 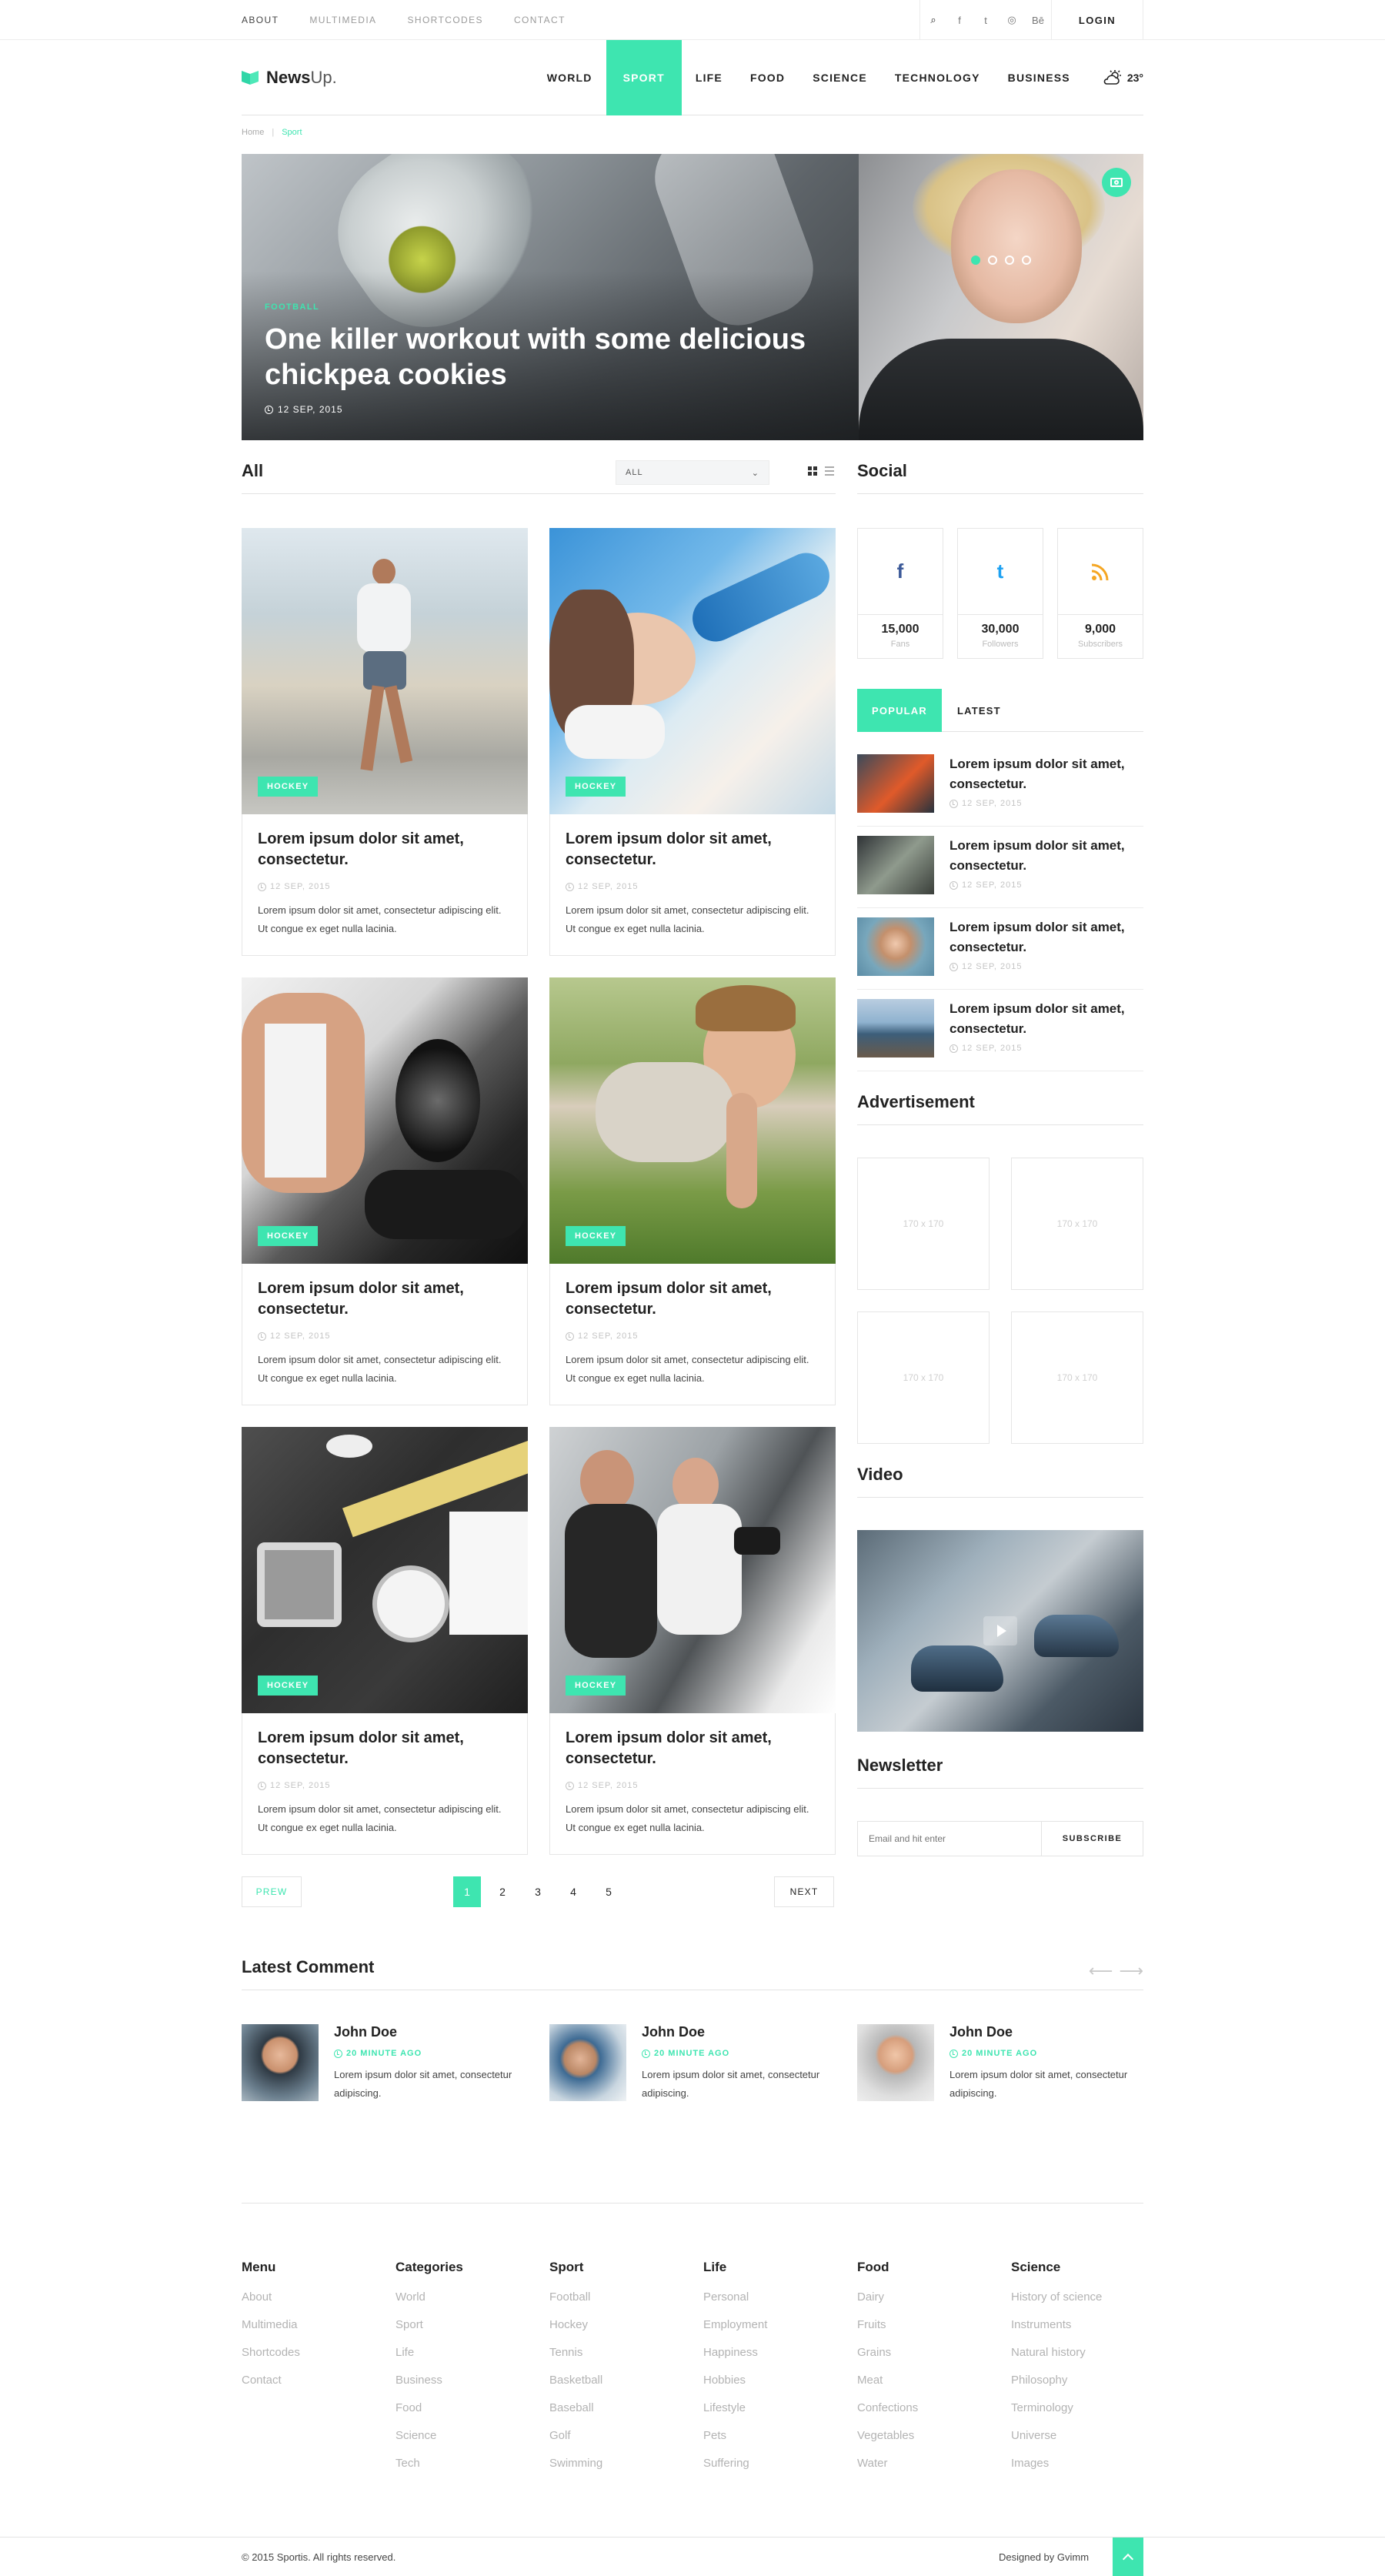 I want to click on nav-item-food: FOOD, so click(x=768, y=77).